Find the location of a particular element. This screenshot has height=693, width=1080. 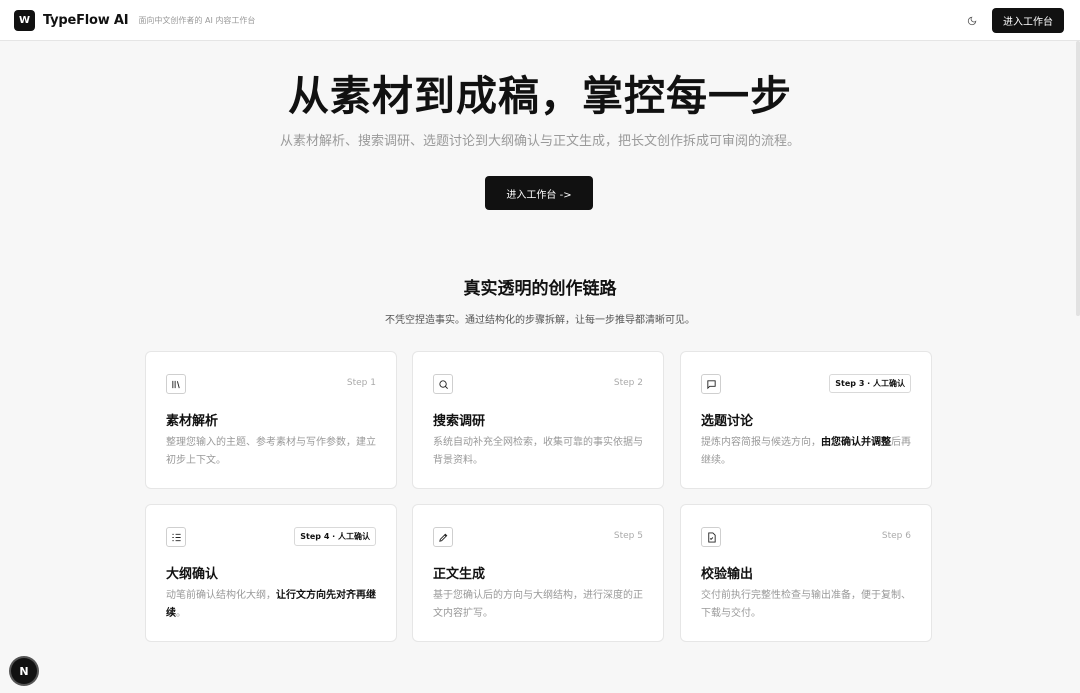

step-description: 提炼内容简报与候选方向，由您确认并调整后再继续。 is located at coordinates (806, 451).